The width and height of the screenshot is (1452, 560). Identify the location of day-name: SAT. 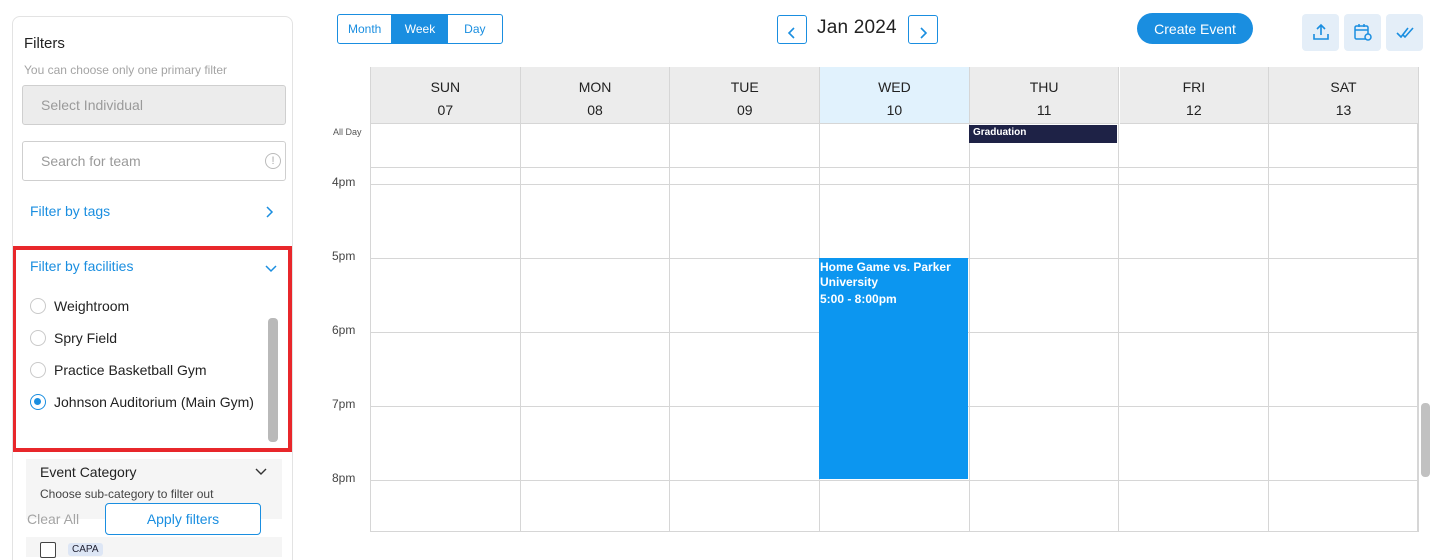
(1343, 87).